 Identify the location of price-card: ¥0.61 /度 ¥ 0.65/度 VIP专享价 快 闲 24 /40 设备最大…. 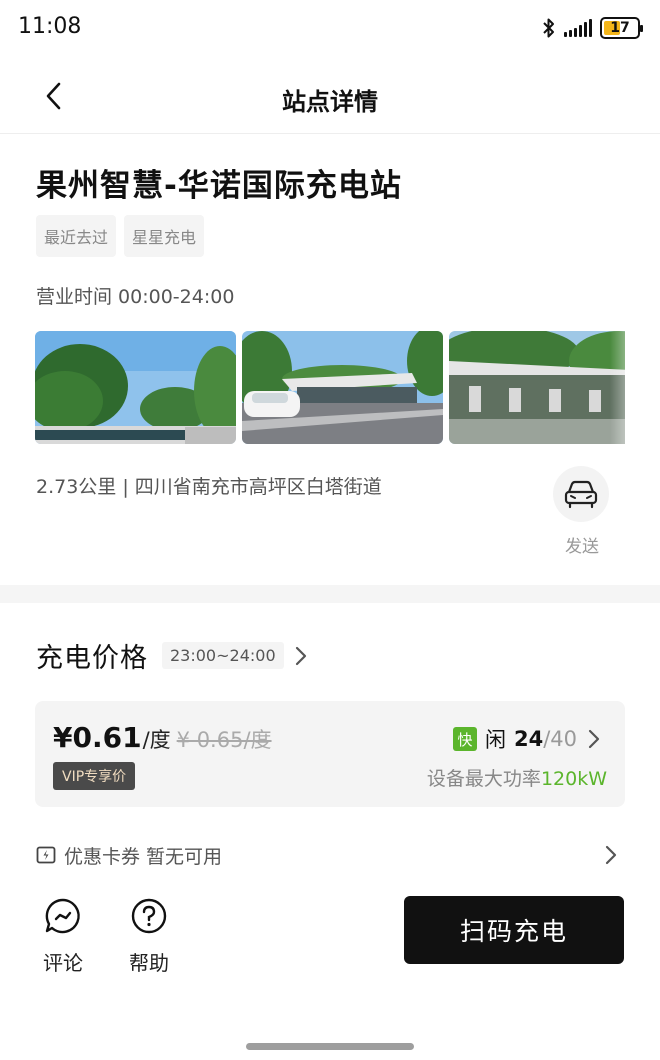
(330, 754).